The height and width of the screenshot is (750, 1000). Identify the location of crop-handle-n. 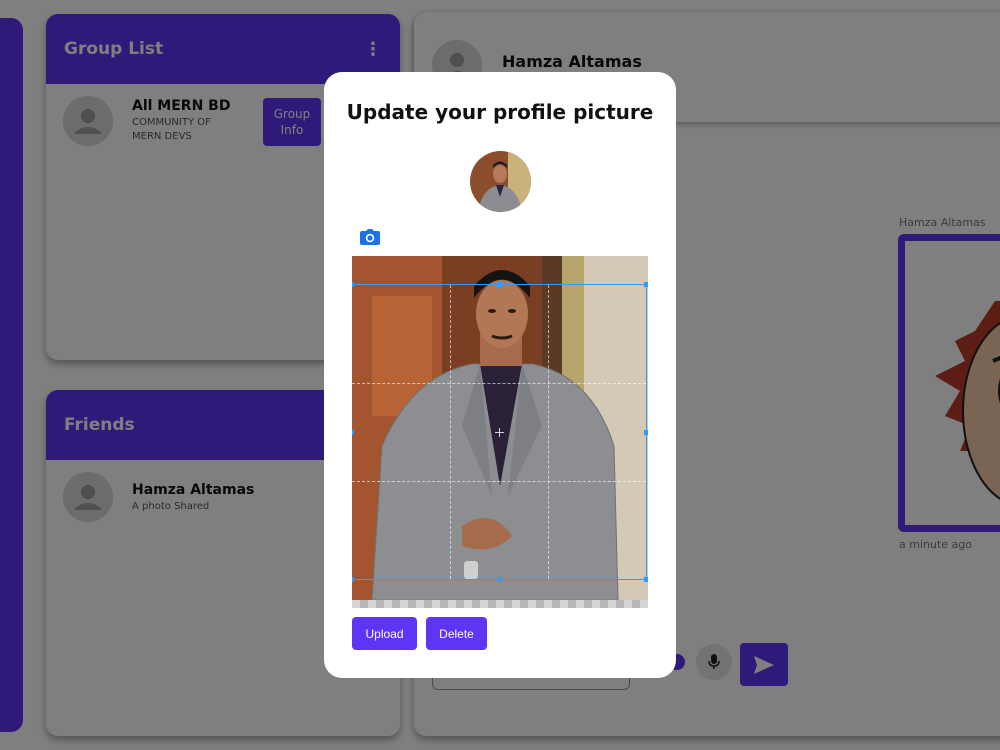
(499, 284).